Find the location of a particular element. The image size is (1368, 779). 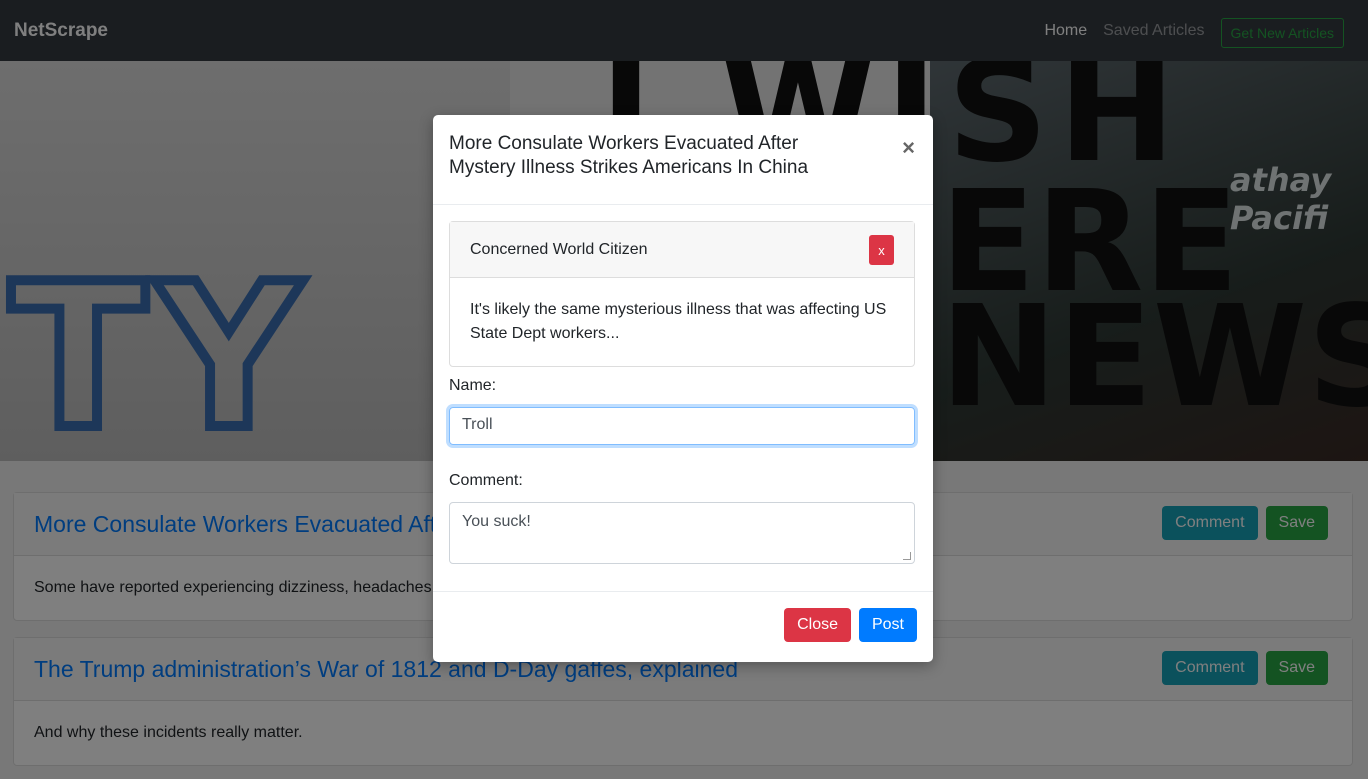

resize-grip-icon is located at coordinates (907, 556).